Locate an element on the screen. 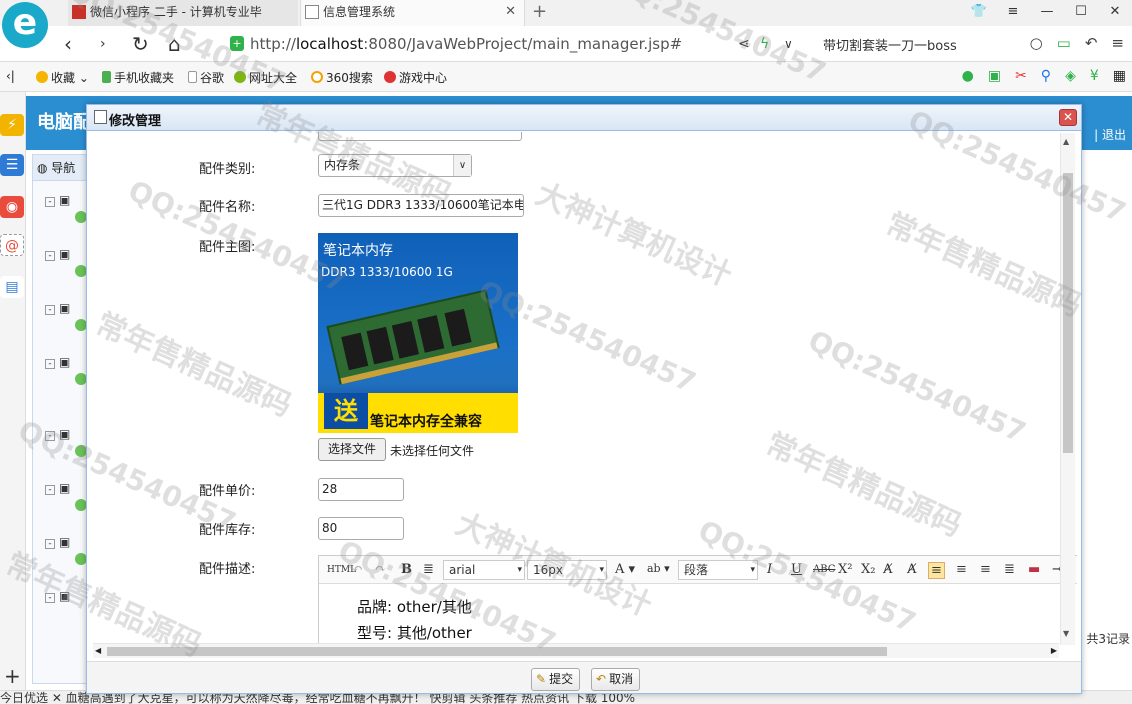  bookmark-360-search: 360搜索 is located at coordinates (342, 77).